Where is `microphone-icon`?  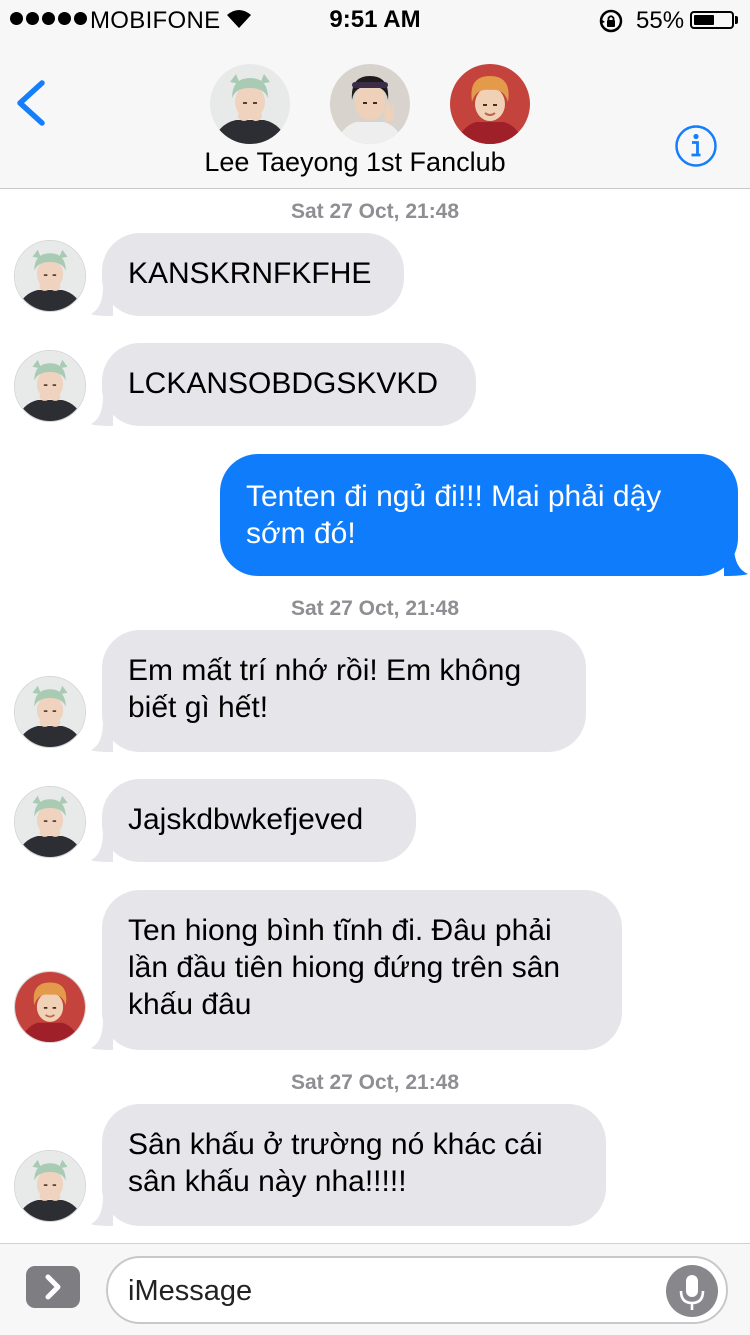 microphone-icon is located at coordinates (692, 1292).